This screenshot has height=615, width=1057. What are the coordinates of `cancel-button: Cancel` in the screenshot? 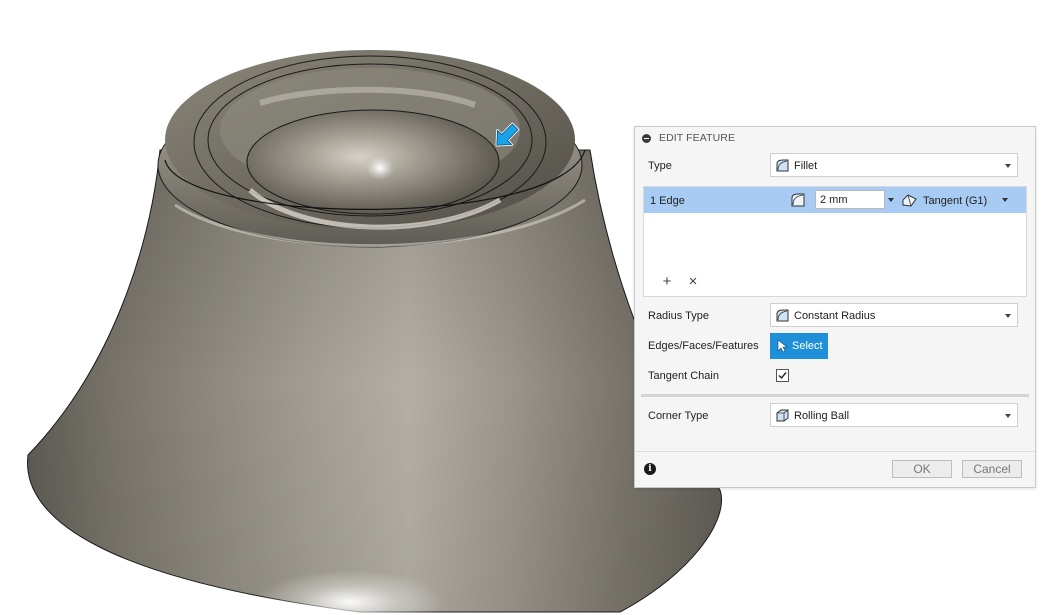 It's located at (992, 469).